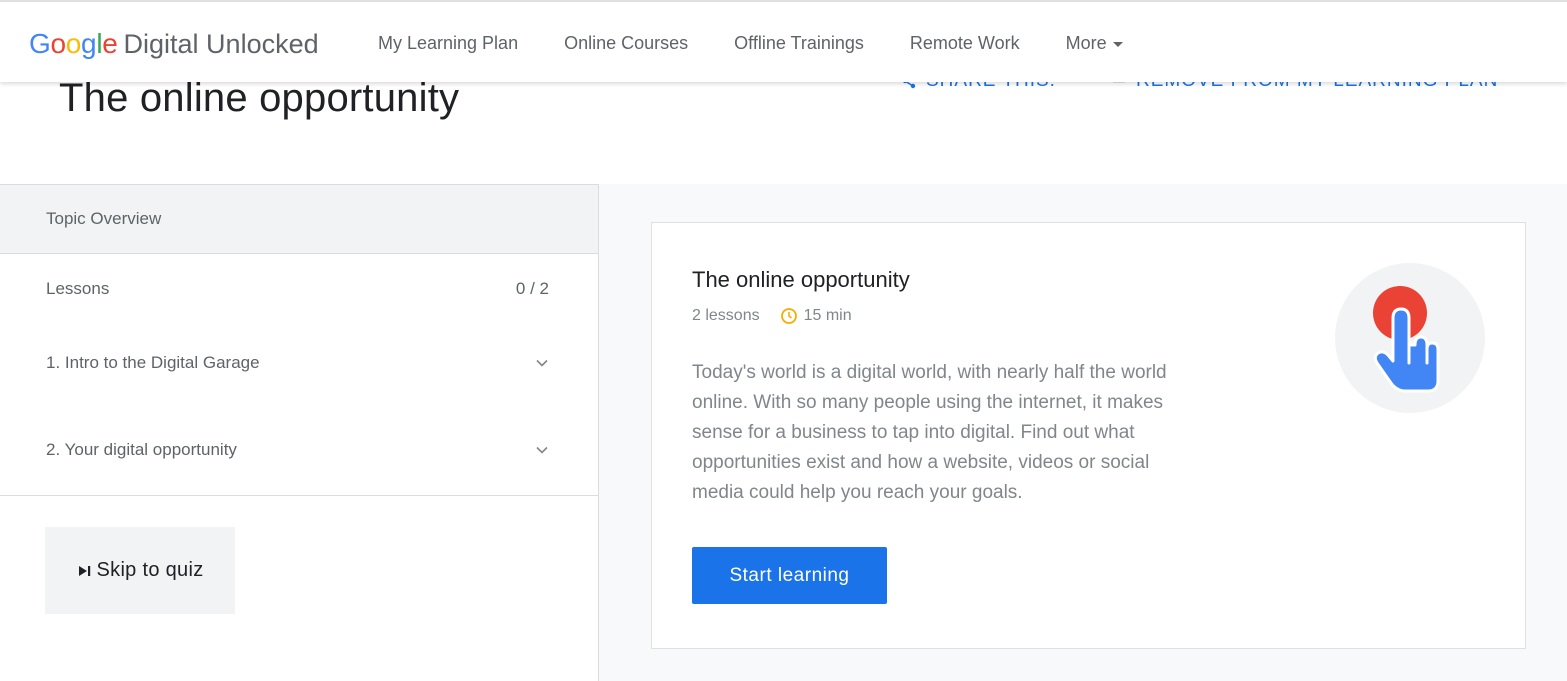  Describe the element at coordinates (1117, 44) in the screenshot. I see `caret-down-icon` at that location.